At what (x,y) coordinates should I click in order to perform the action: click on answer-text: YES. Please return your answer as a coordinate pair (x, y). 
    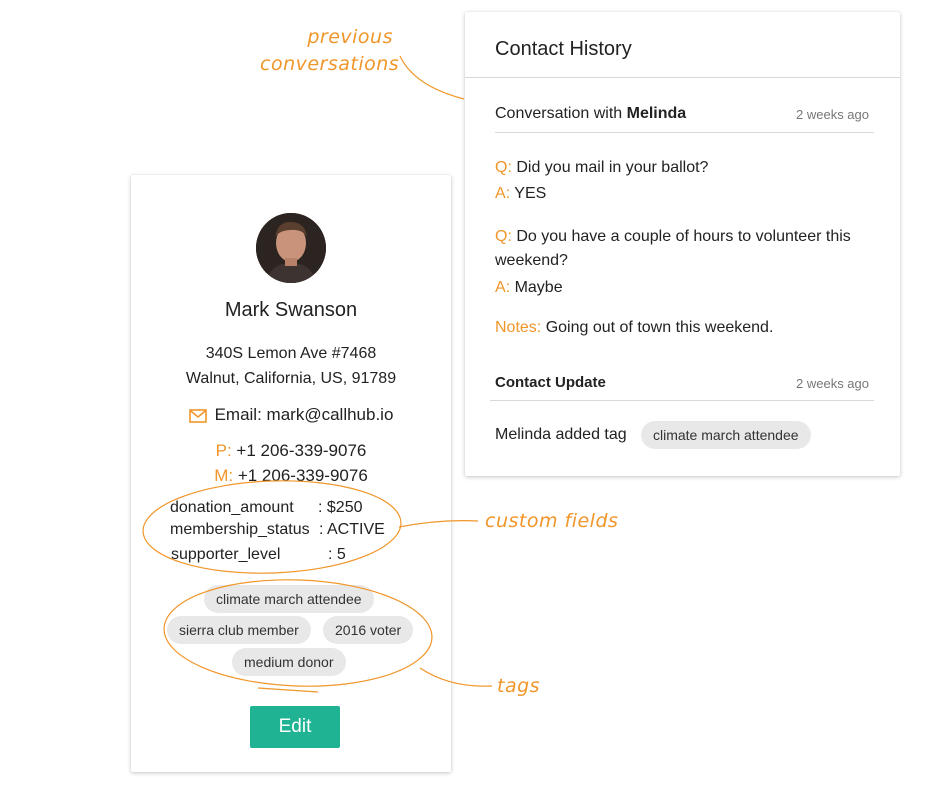
    Looking at the image, I should click on (530, 193).